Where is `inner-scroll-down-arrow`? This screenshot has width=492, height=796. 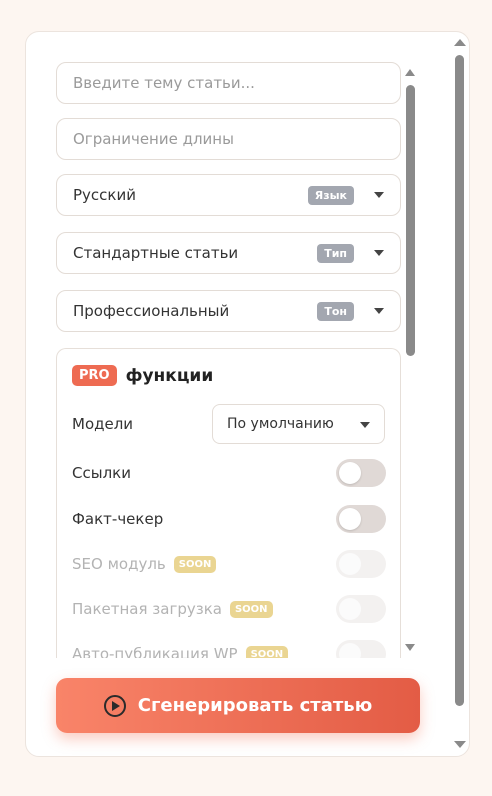 inner-scroll-down-arrow is located at coordinates (410, 647).